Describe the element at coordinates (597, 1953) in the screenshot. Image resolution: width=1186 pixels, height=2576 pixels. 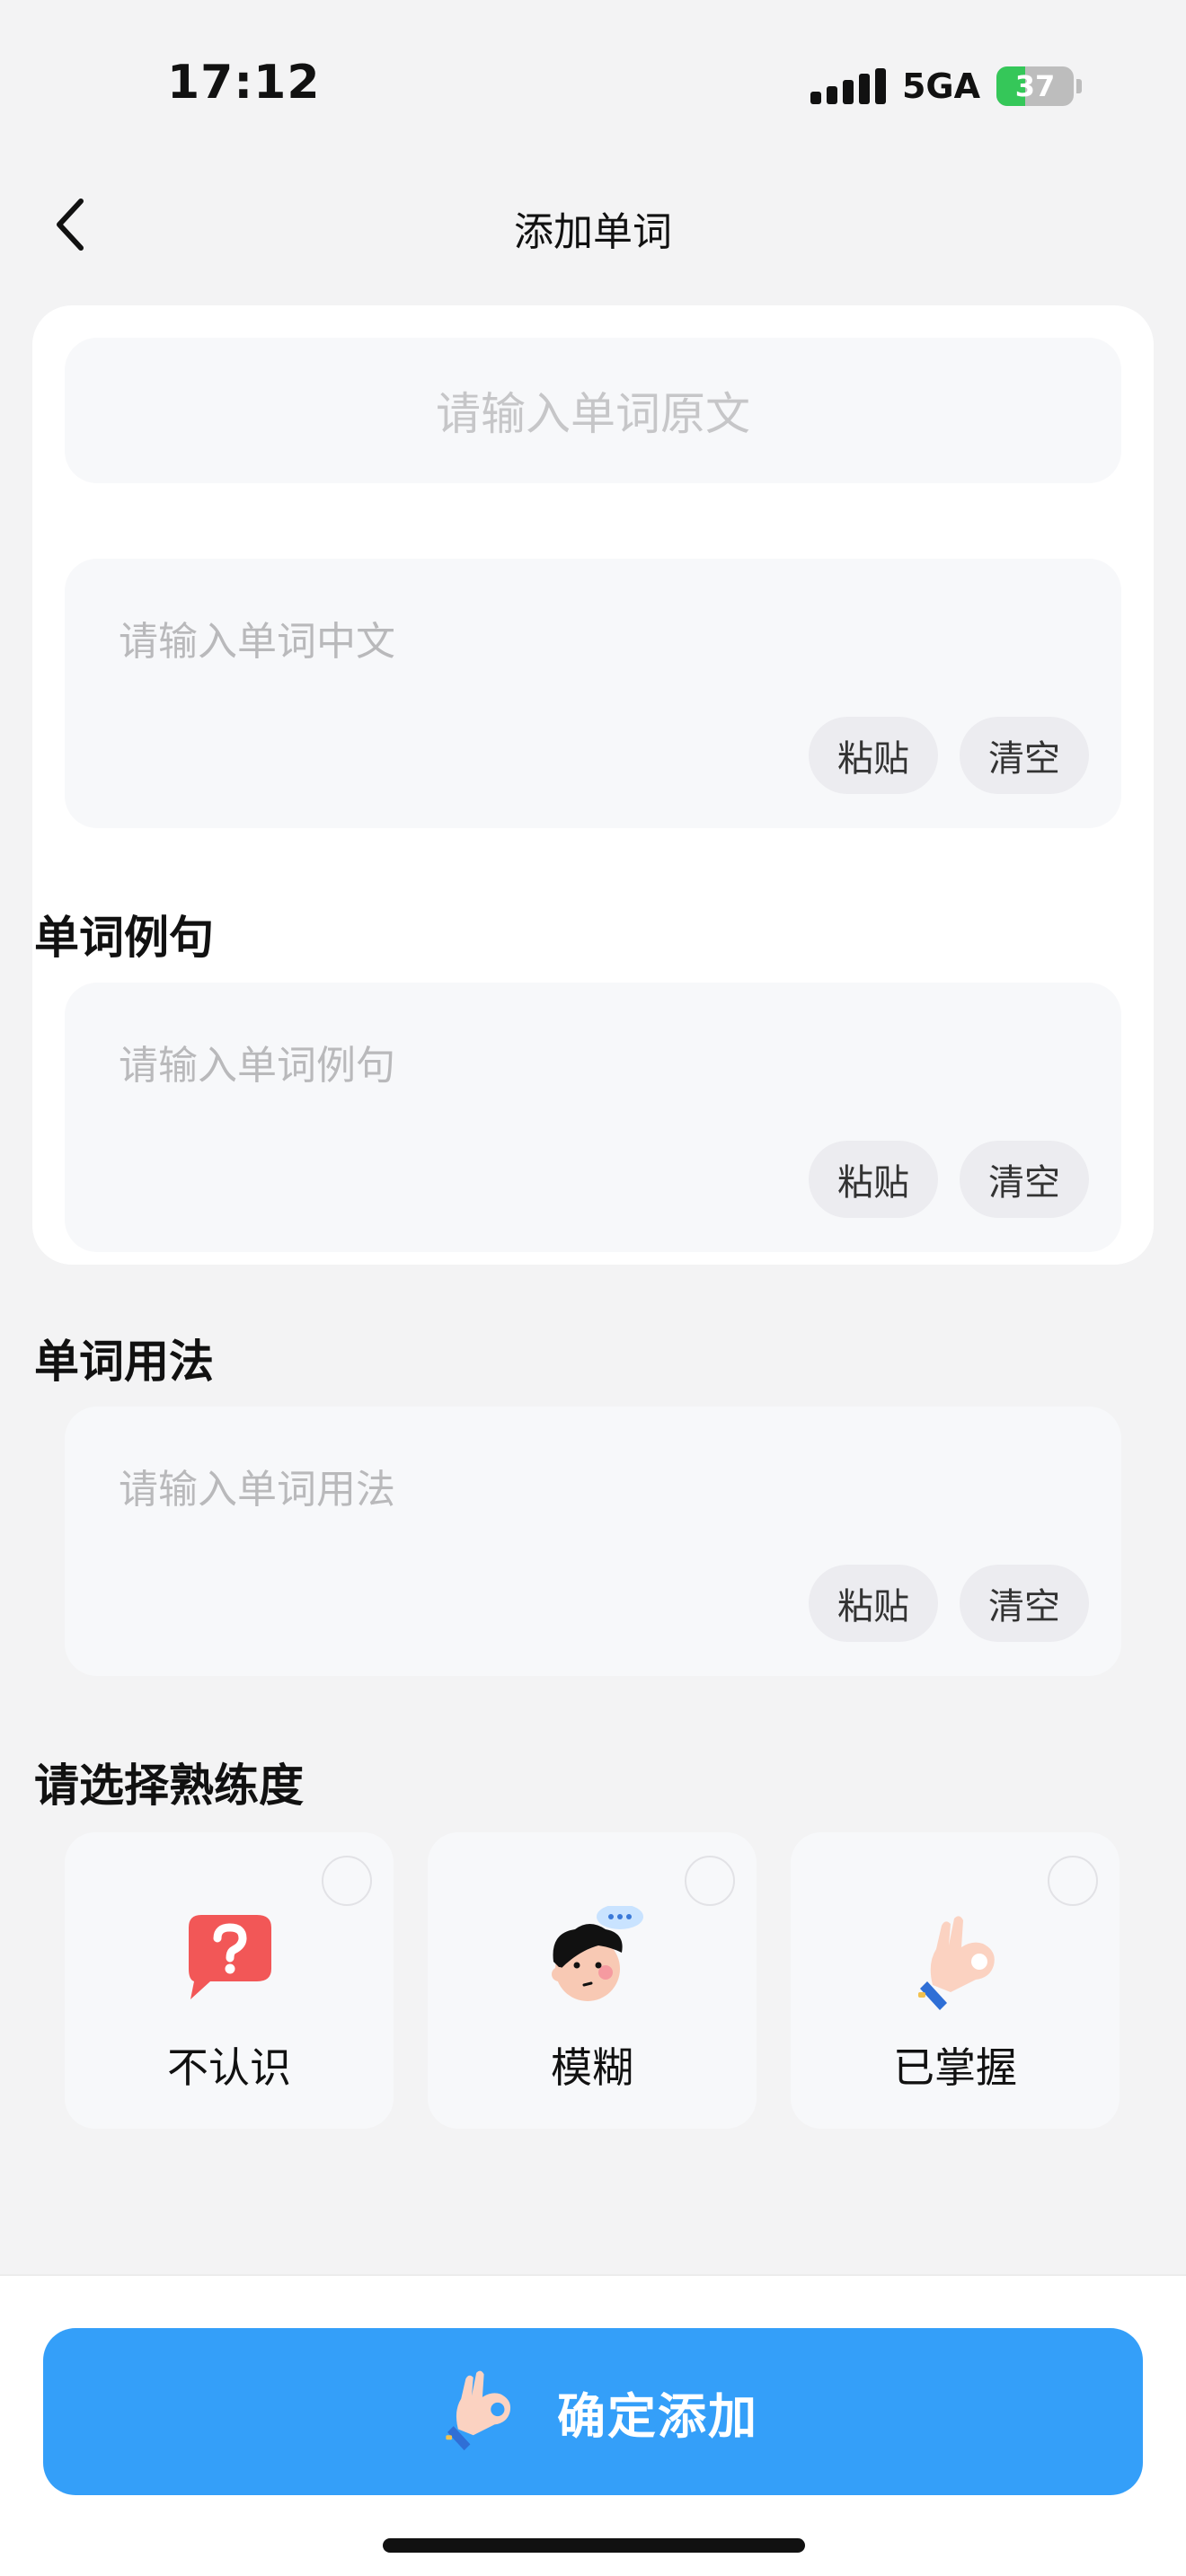
I see `confused-face-icon` at that location.